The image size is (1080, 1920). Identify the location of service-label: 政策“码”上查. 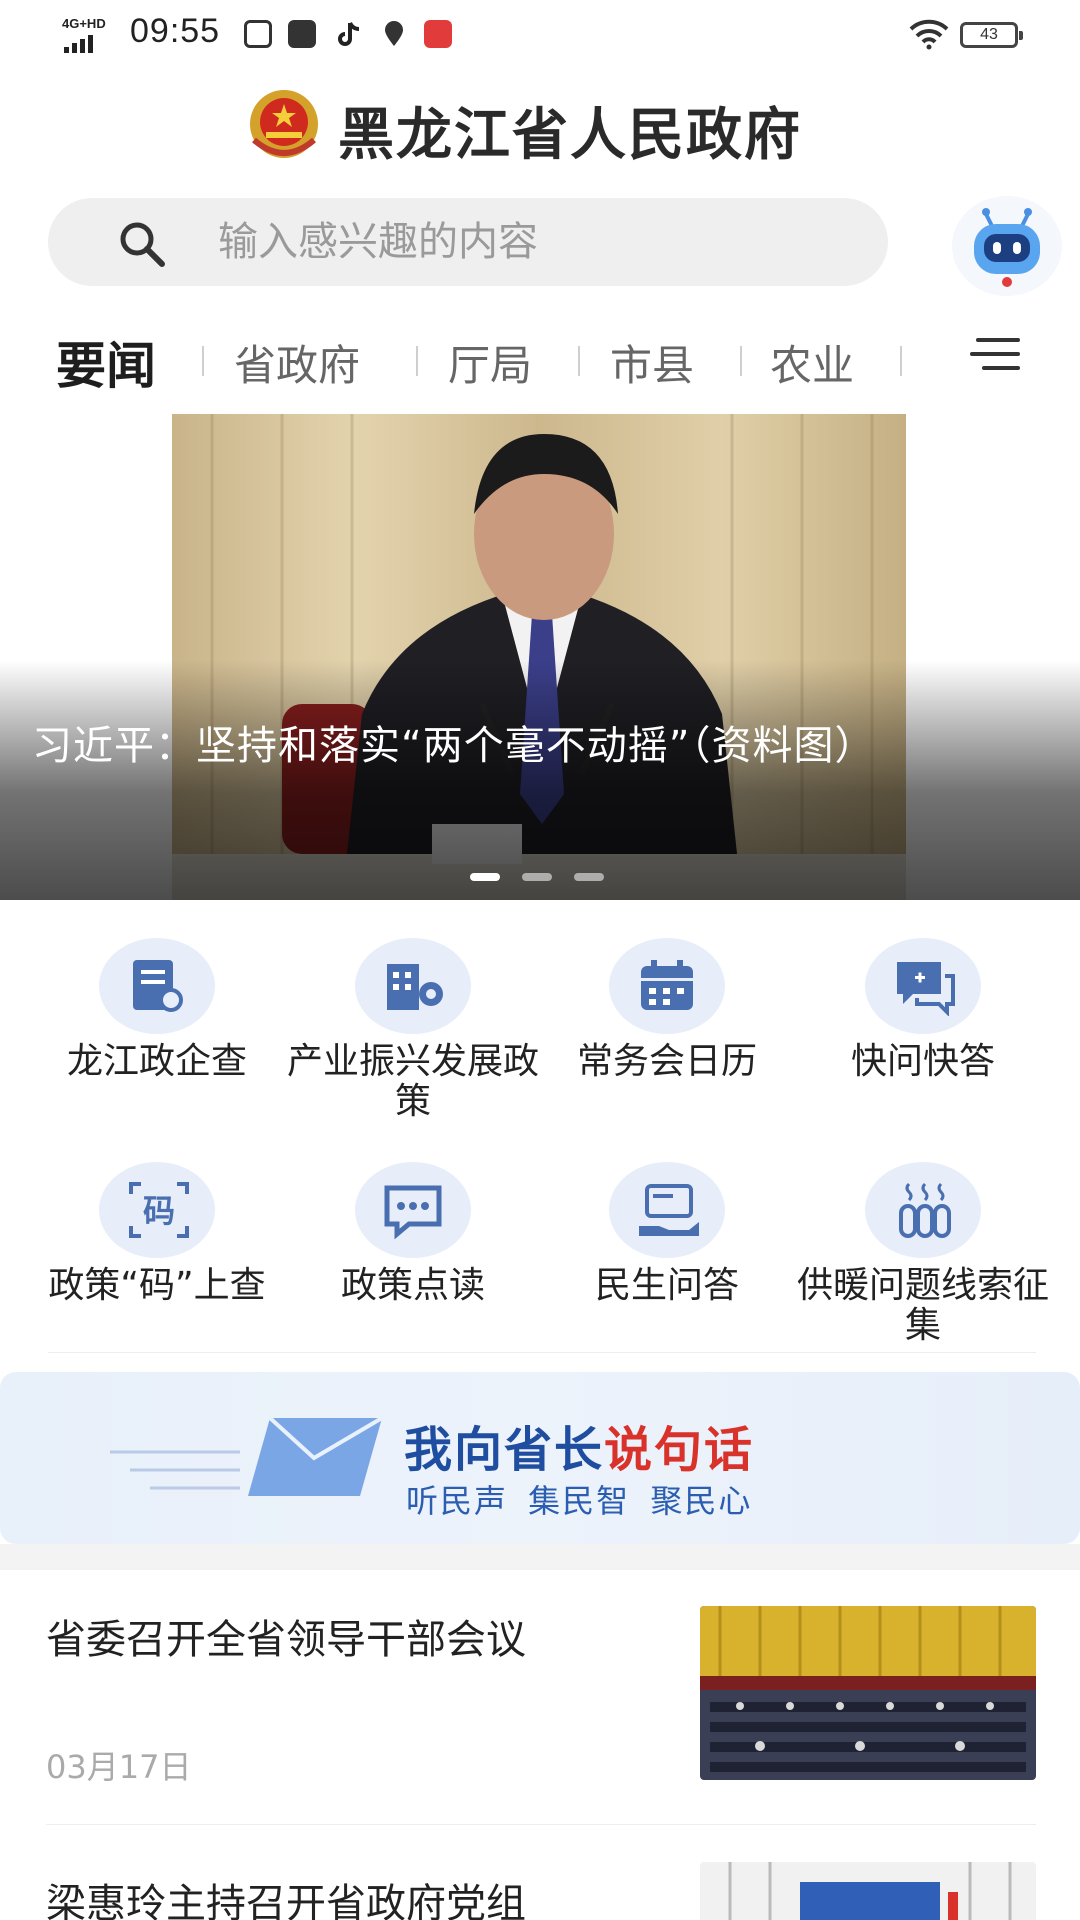
(157, 1285).